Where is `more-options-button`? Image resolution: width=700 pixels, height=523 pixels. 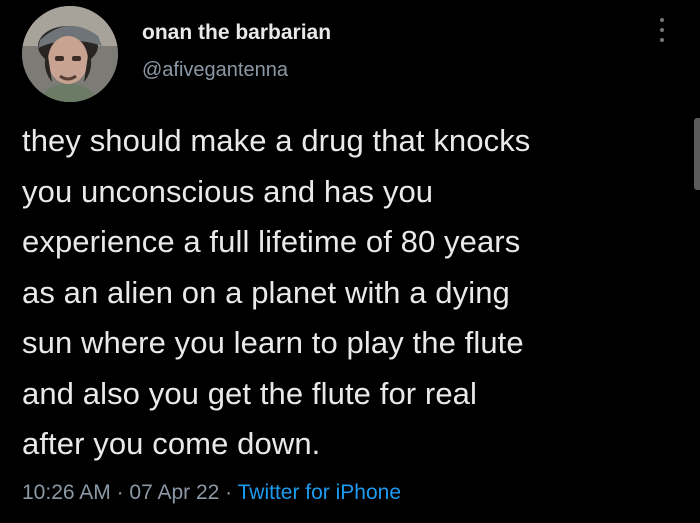
more-options-button is located at coordinates (662, 30).